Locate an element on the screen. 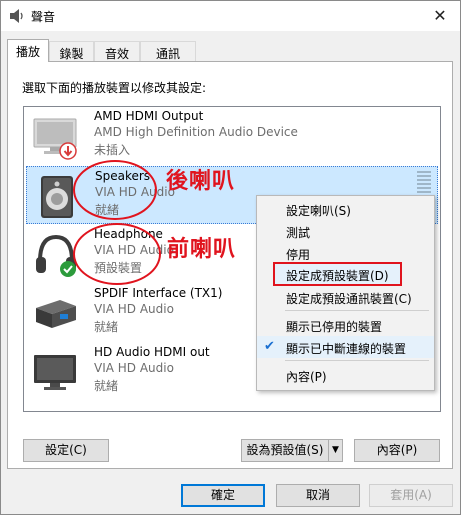 This screenshot has height=515, width=461. tab-recording: 錄製 is located at coordinates (71, 51).